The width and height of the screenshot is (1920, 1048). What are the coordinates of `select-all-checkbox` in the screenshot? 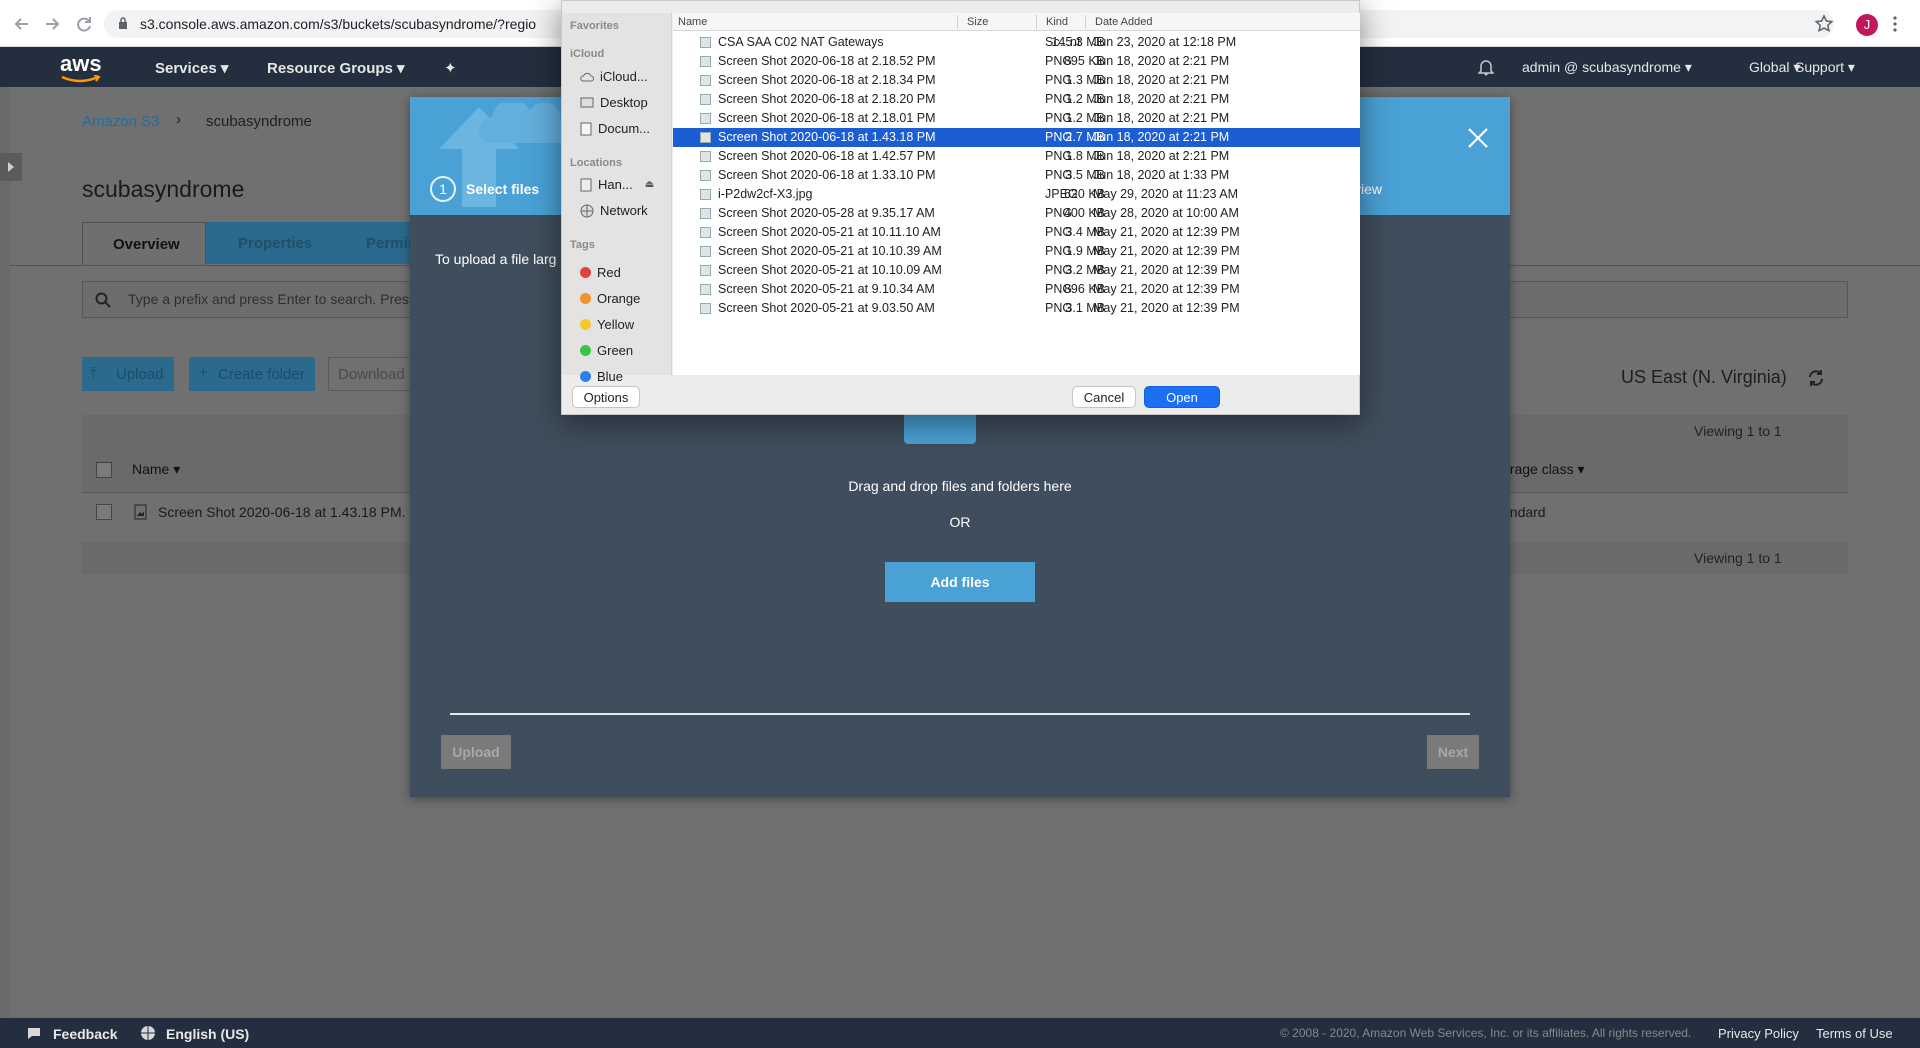 It's located at (104, 470).